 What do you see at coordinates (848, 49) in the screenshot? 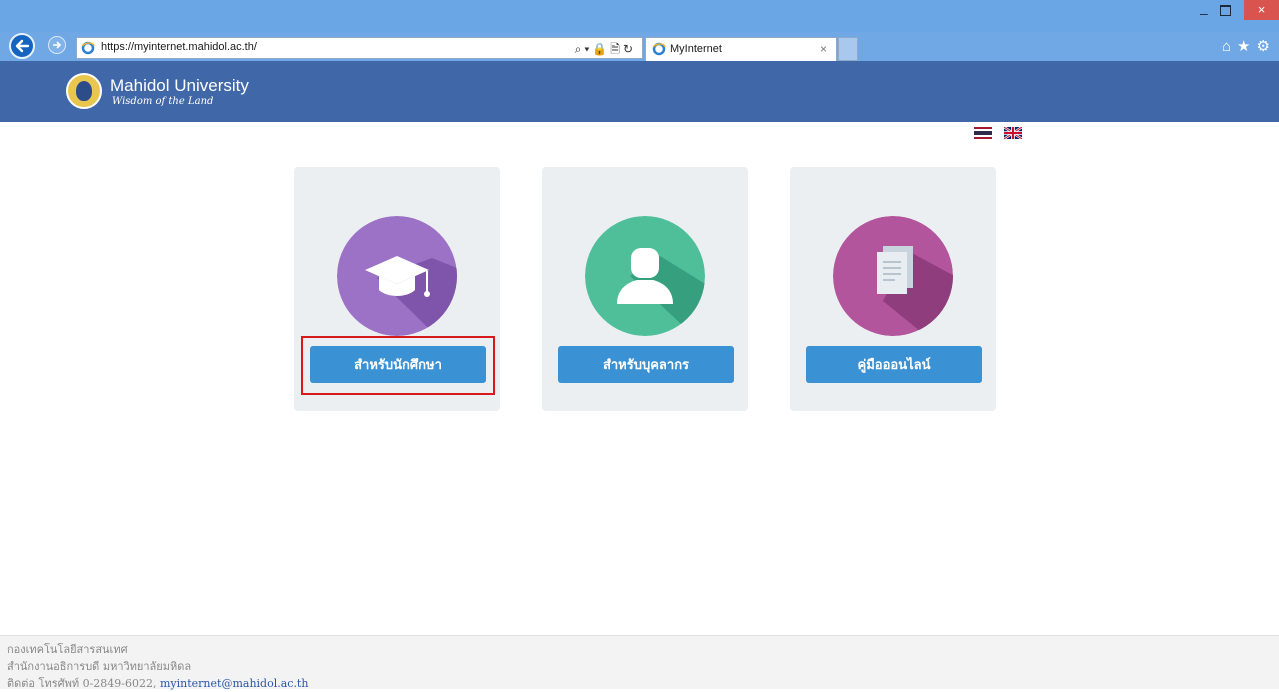
I see `new-tab-button` at bounding box center [848, 49].